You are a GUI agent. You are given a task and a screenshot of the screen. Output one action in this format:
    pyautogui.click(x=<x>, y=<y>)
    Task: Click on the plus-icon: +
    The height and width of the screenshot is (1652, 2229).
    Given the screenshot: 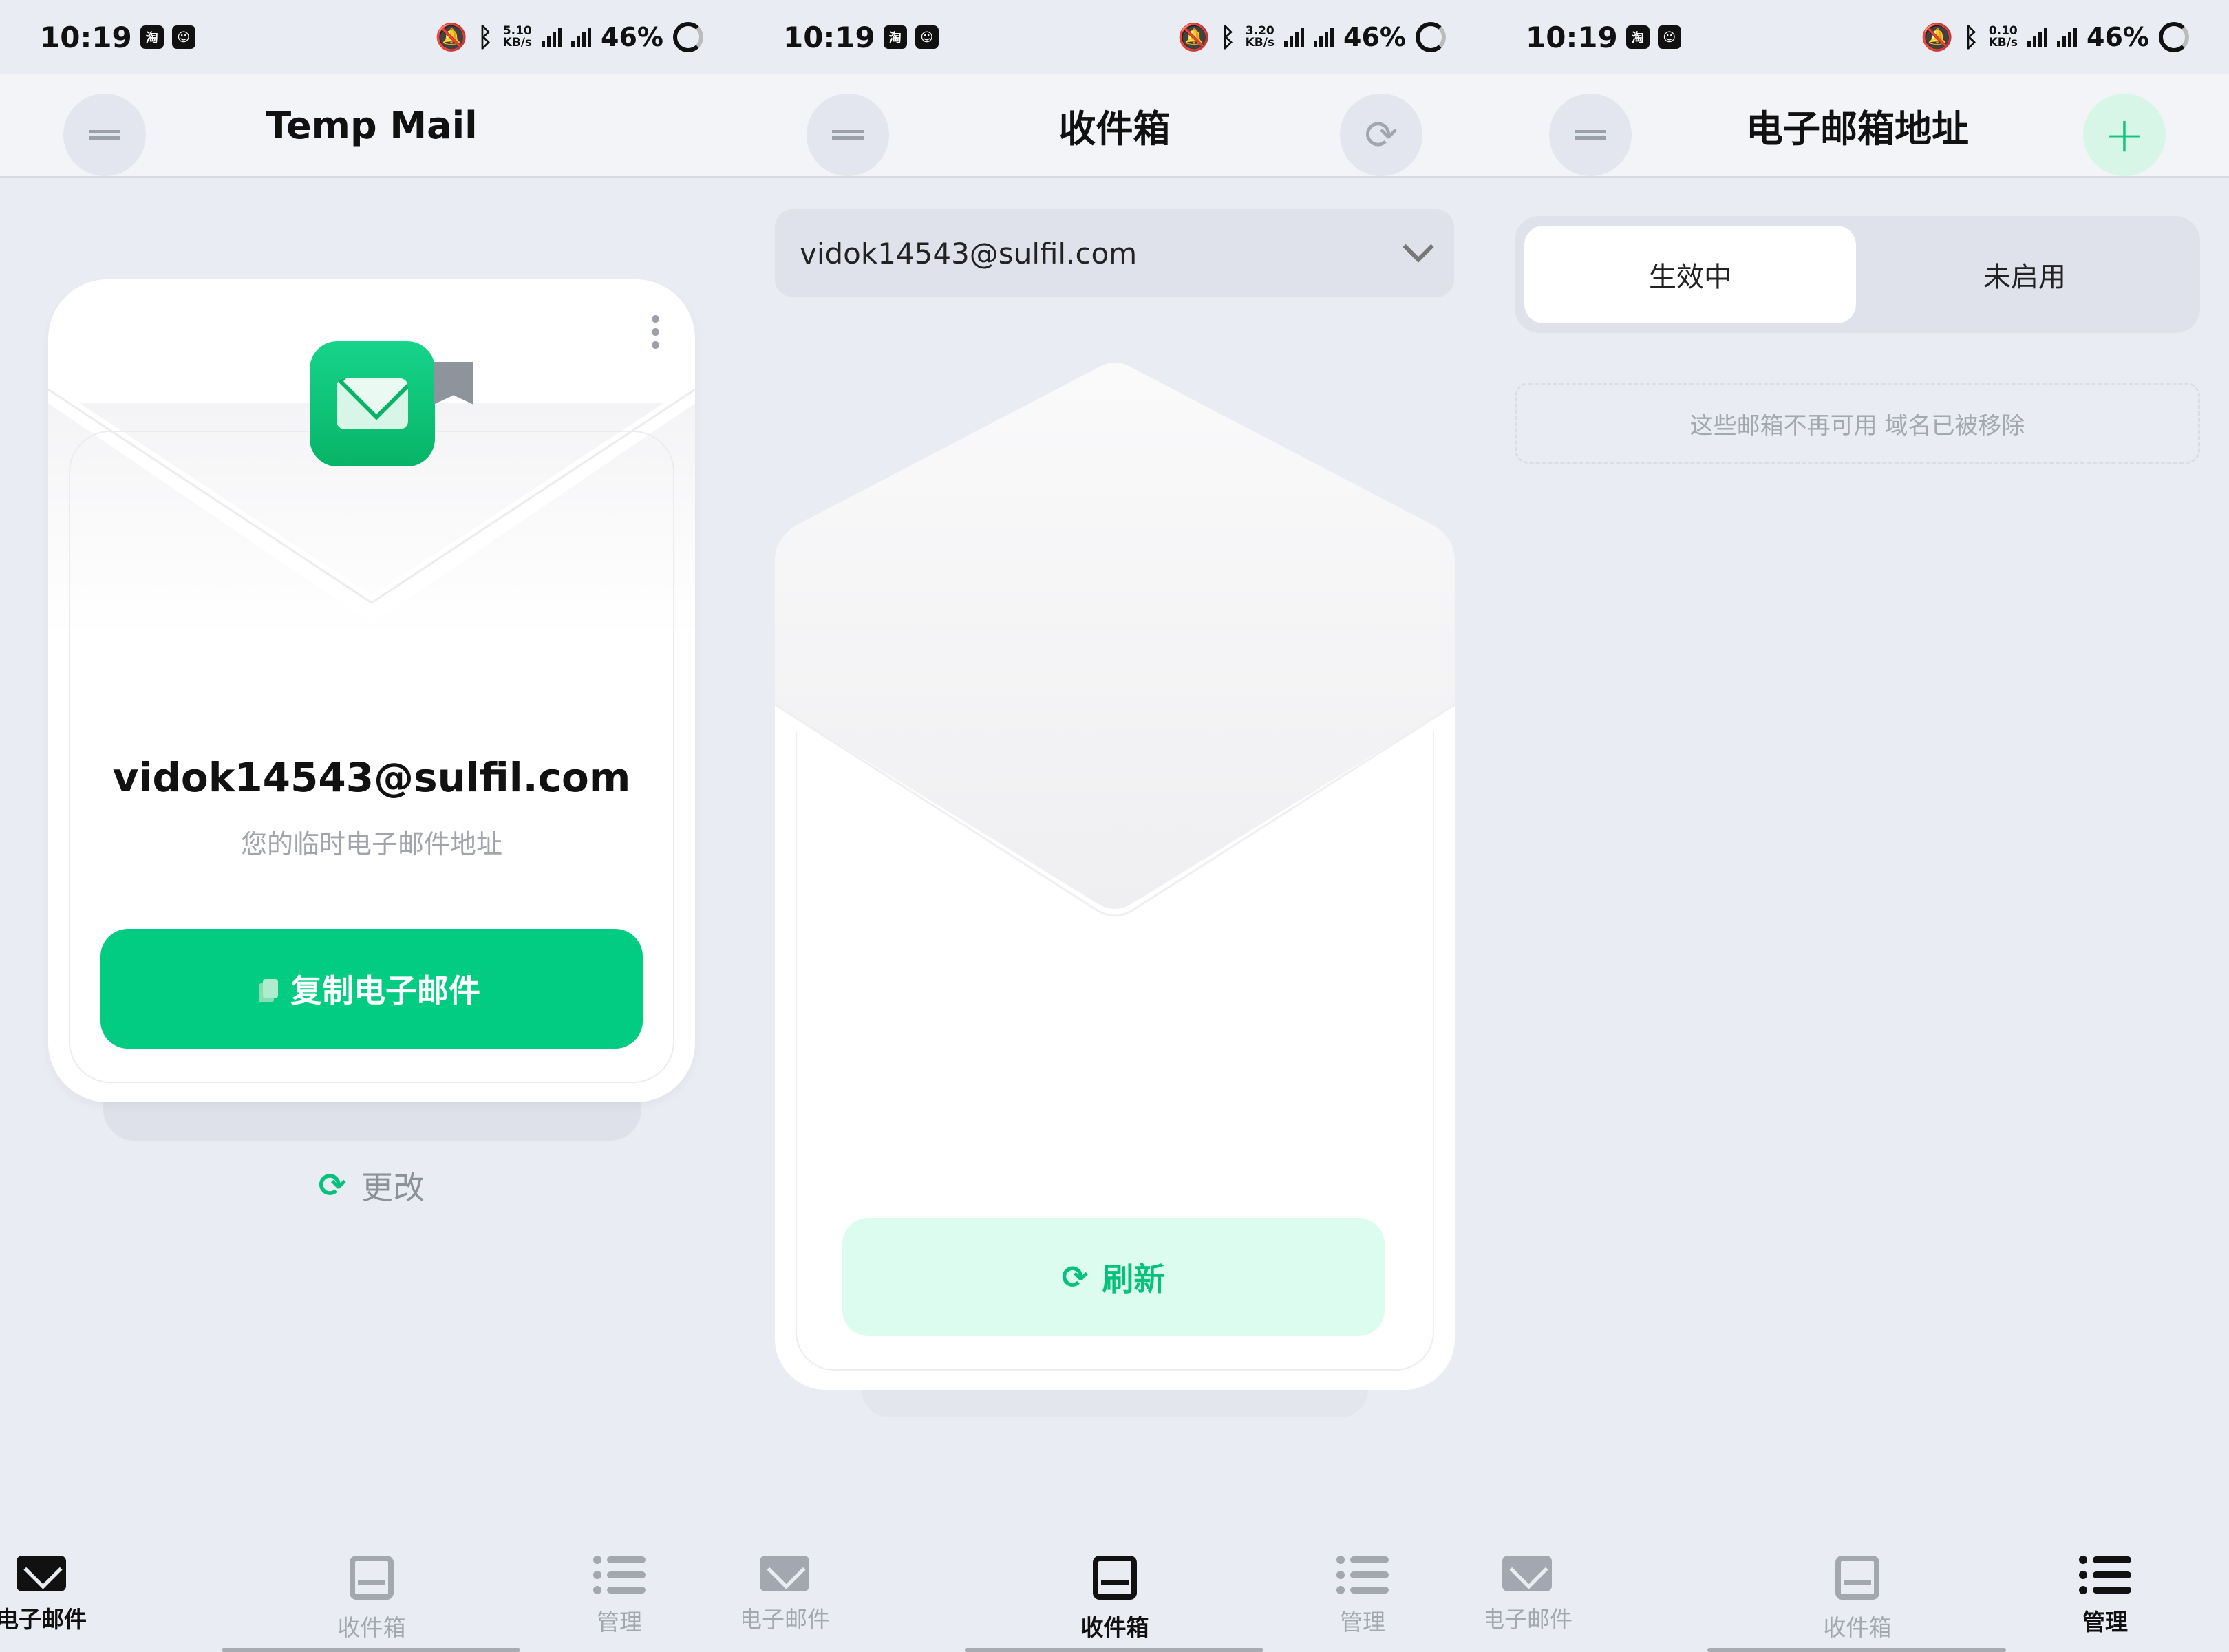 What is the action you would take?
    pyautogui.click(x=2124, y=135)
    